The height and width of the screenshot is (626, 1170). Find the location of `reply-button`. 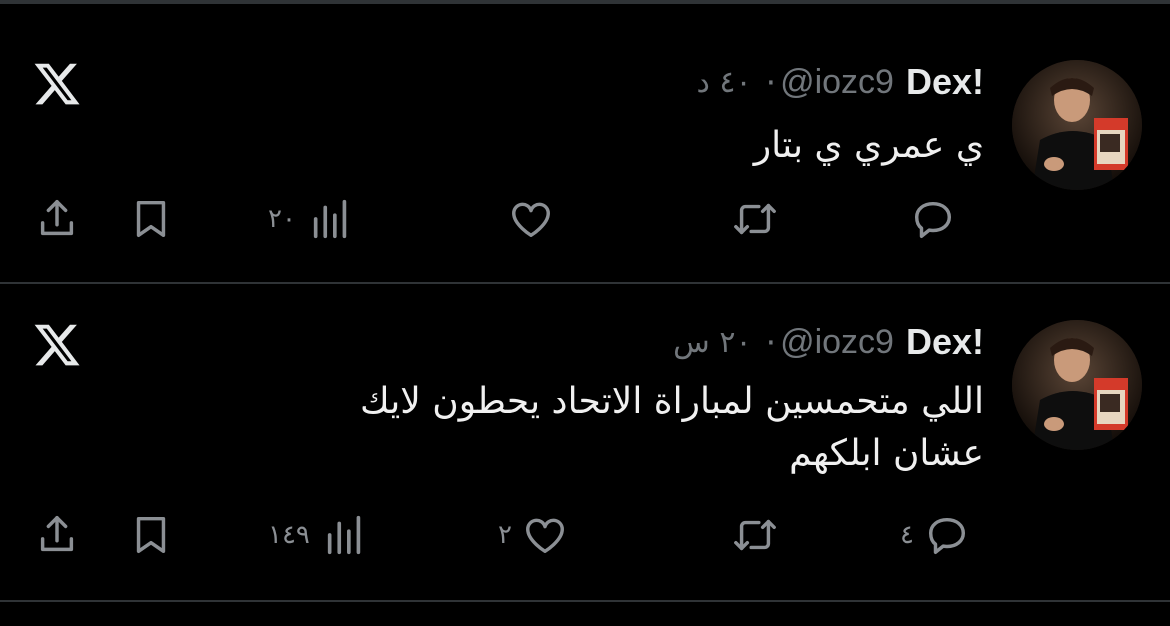

reply-button is located at coordinates (928, 219).